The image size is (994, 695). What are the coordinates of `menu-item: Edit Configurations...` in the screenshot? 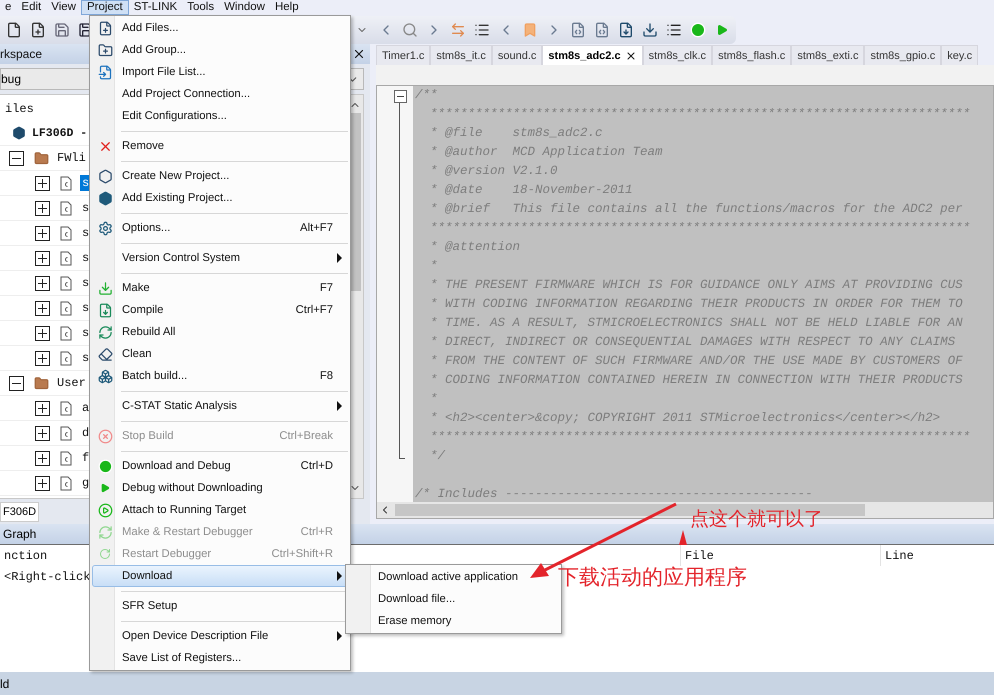 It's located at (220, 116).